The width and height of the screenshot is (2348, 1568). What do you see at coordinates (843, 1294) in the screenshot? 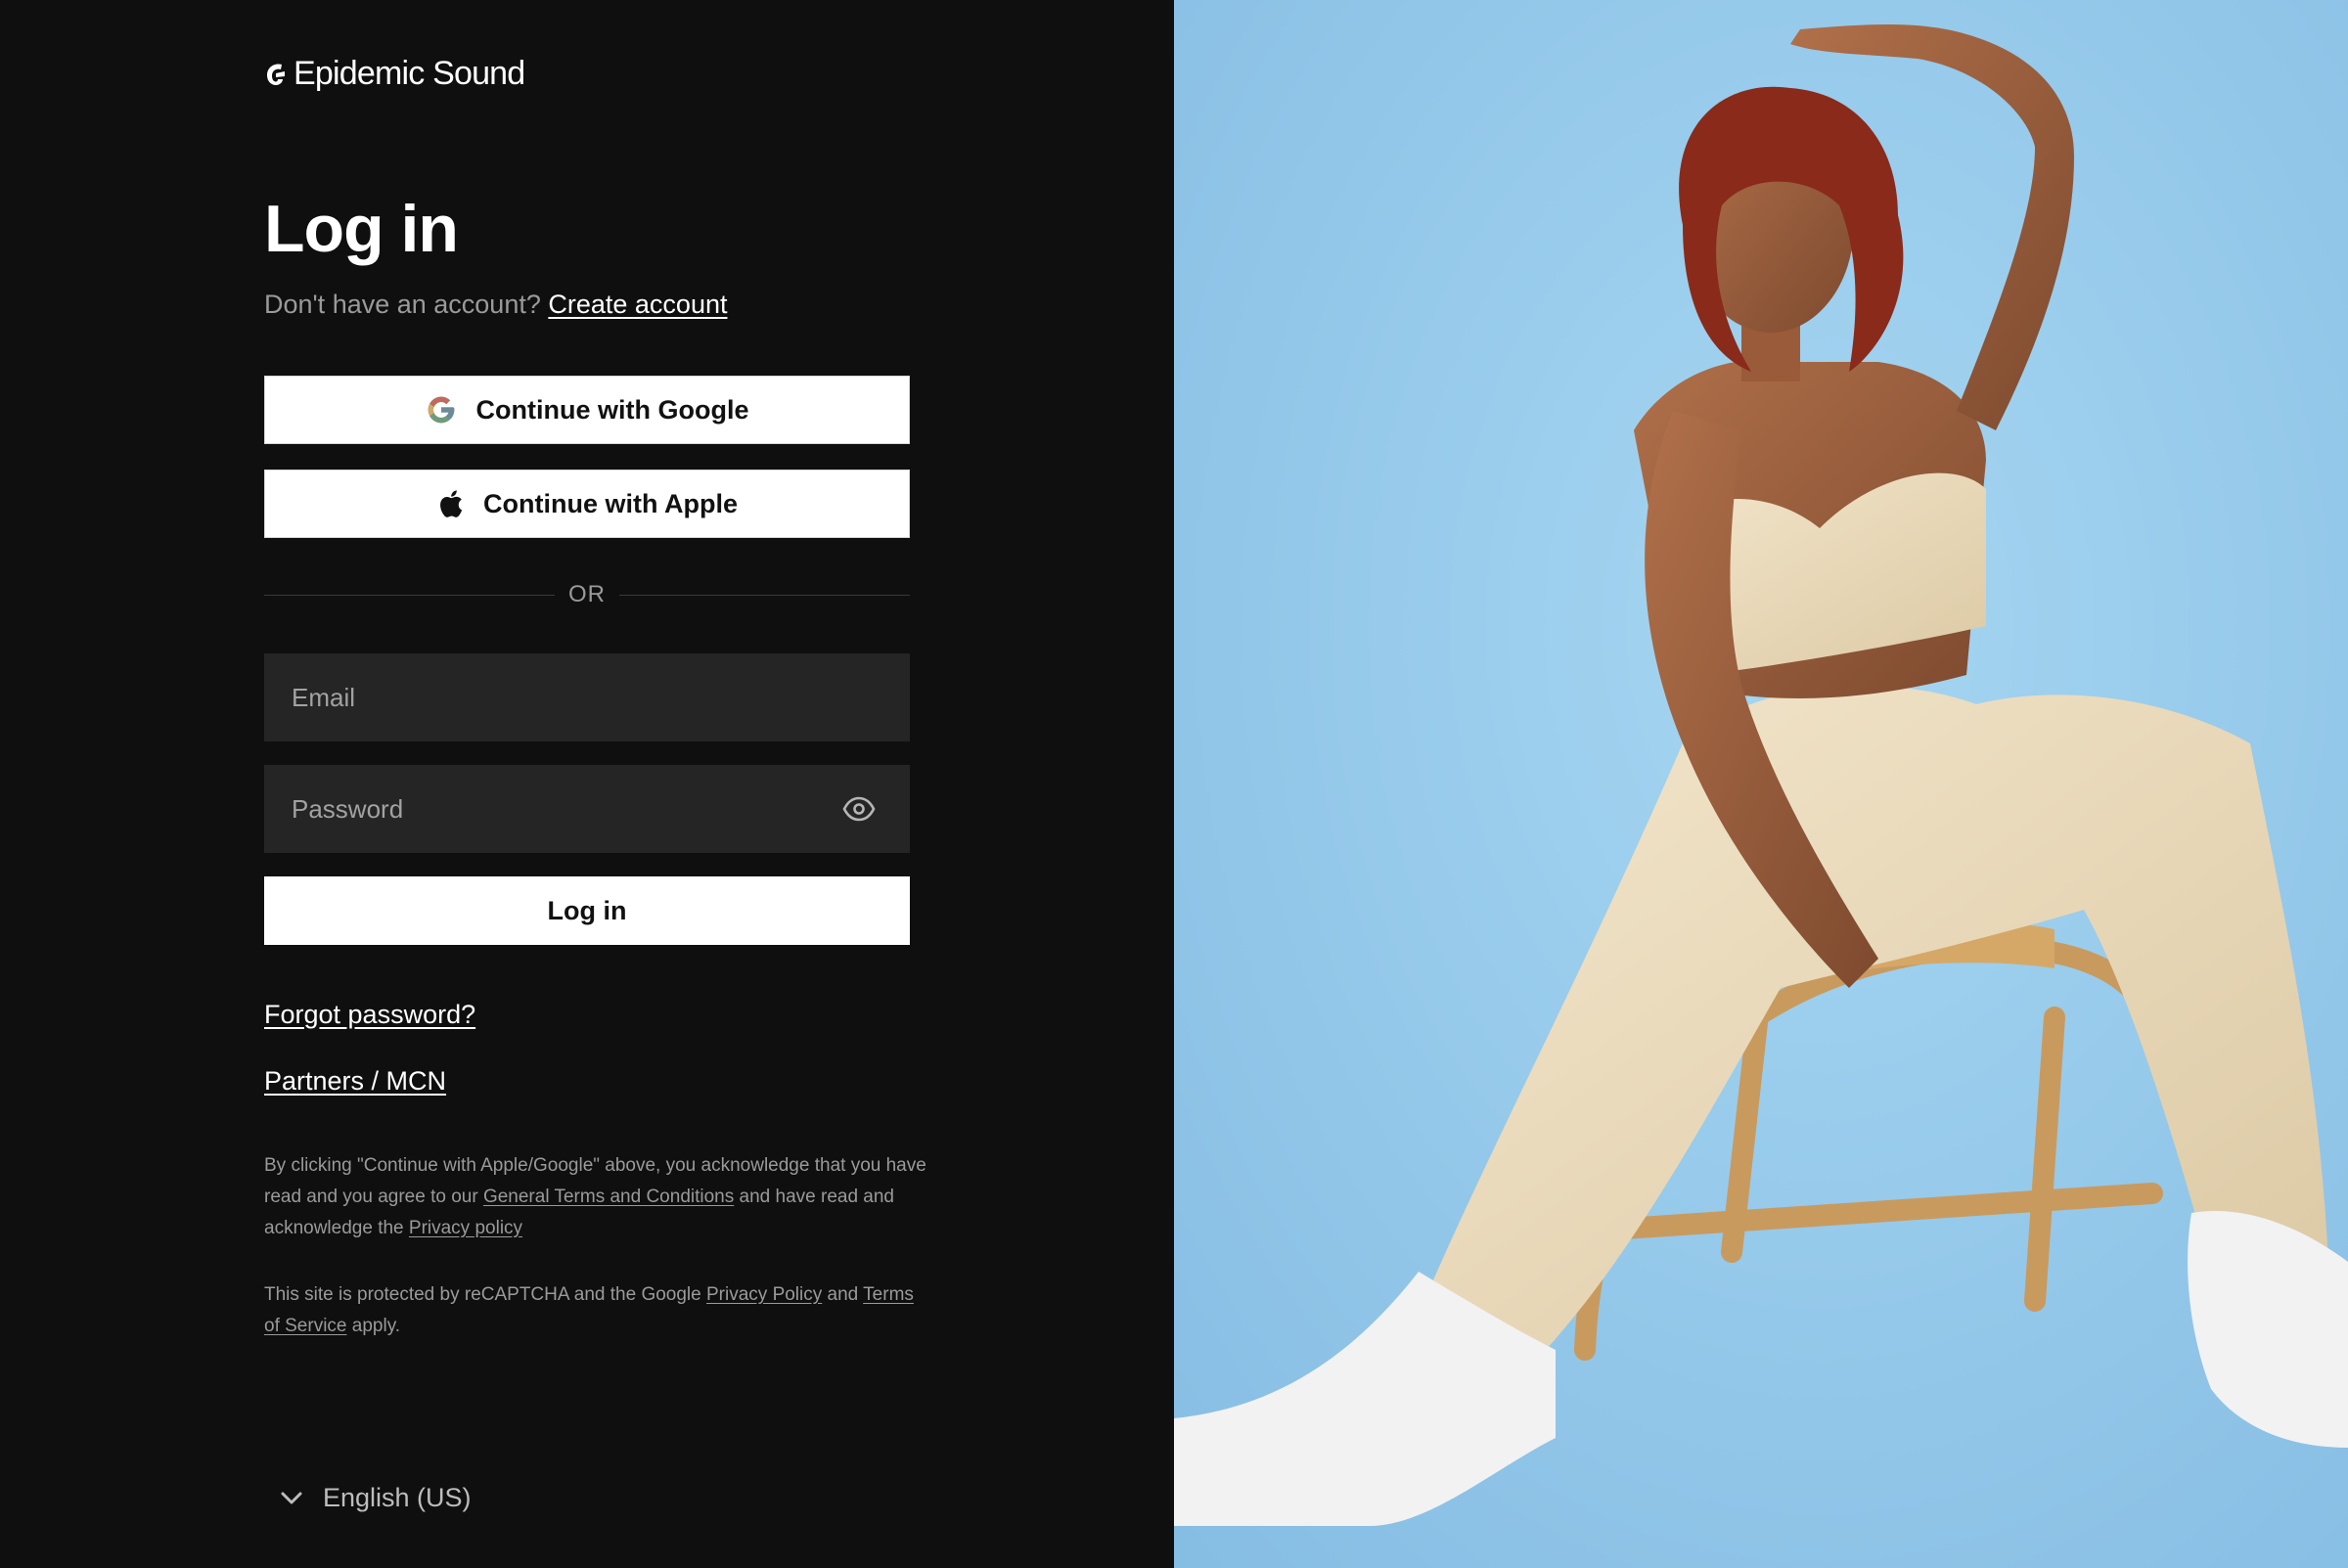
I see `recaptcha-text-part2: and` at bounding box center [843, 1294].